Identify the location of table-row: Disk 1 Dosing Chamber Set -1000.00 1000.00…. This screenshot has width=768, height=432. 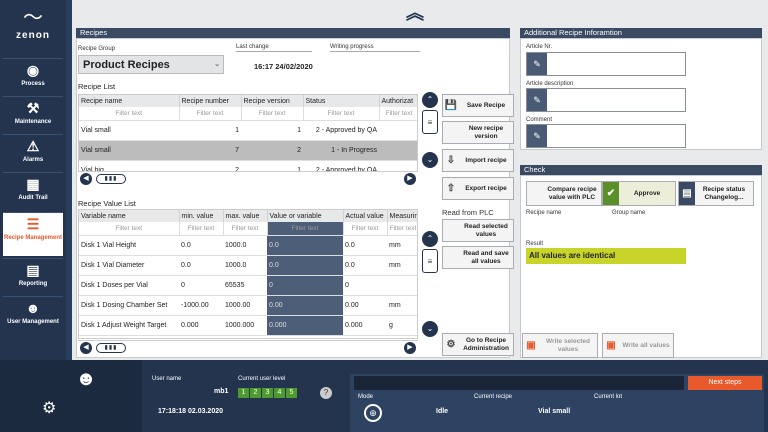
(248, 305).